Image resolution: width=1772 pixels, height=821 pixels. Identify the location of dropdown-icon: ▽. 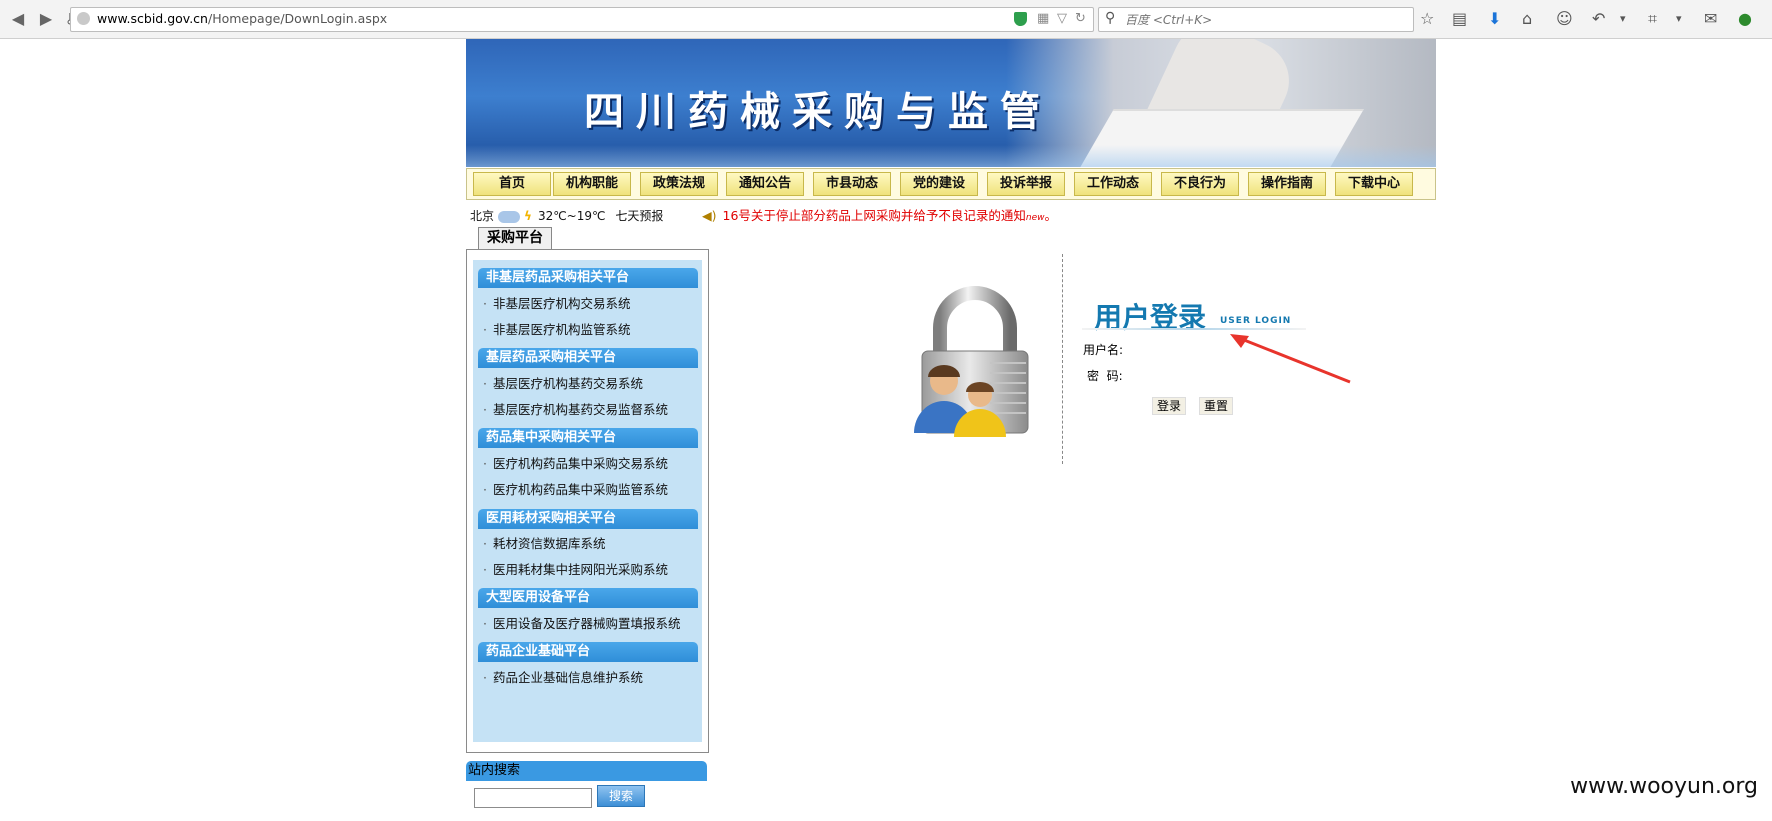
(1062, 18).